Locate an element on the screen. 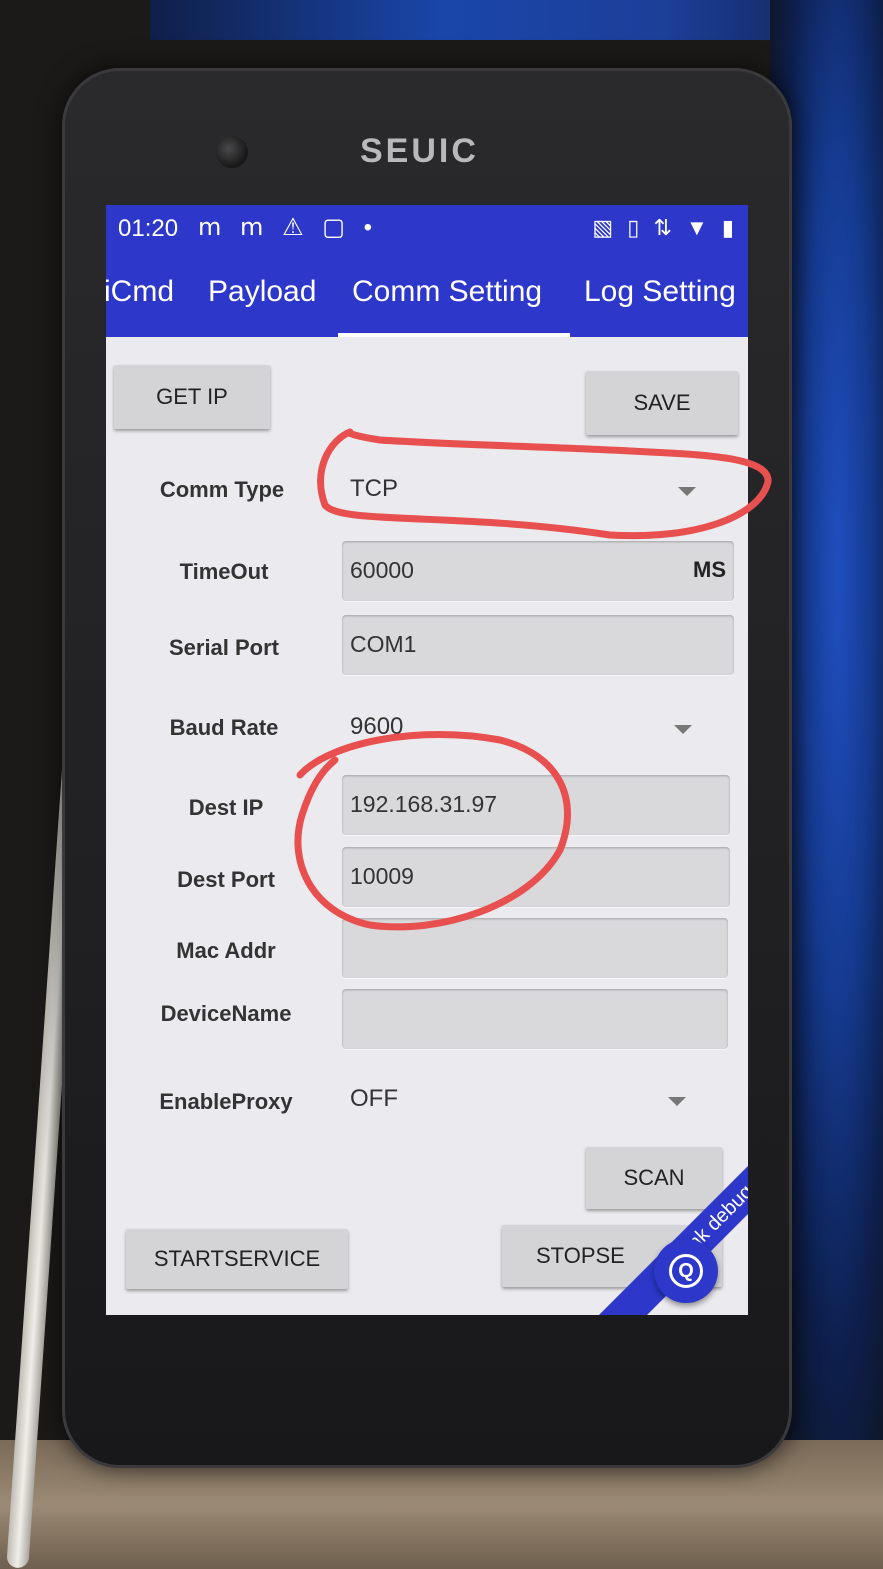  baud-rate-dropdown: 9600 is located at coordinates (538, 728).